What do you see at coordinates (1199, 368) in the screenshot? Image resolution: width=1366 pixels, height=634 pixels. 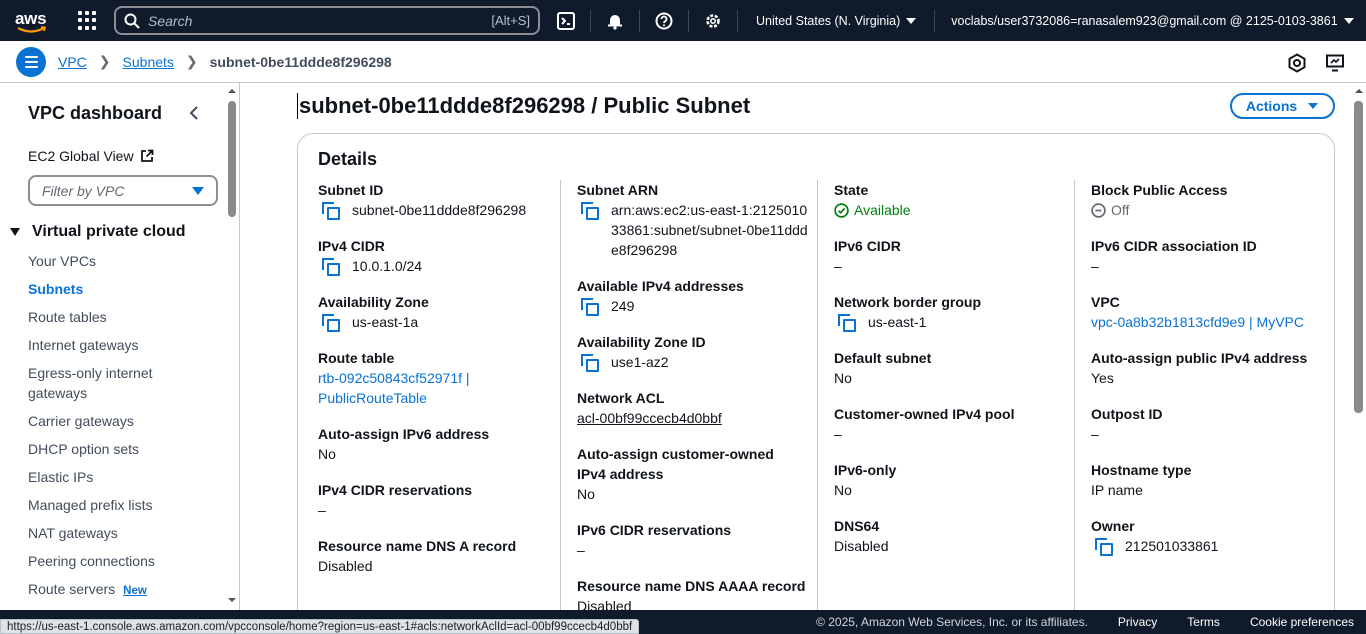 I see `field-auto-assign-public-ipv4: Auto-assign public IPv4 address Yes` at bounding box center [1199, 368].